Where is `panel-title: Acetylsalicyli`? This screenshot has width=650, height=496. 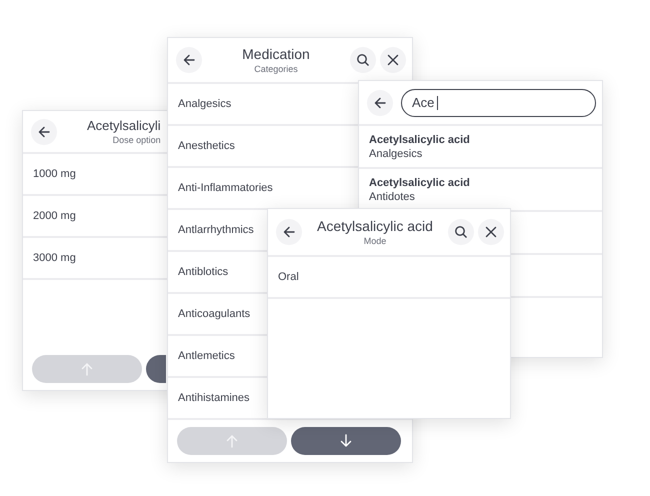
panel-title: Acetylsalicyli is located at coordinates (124, 125).